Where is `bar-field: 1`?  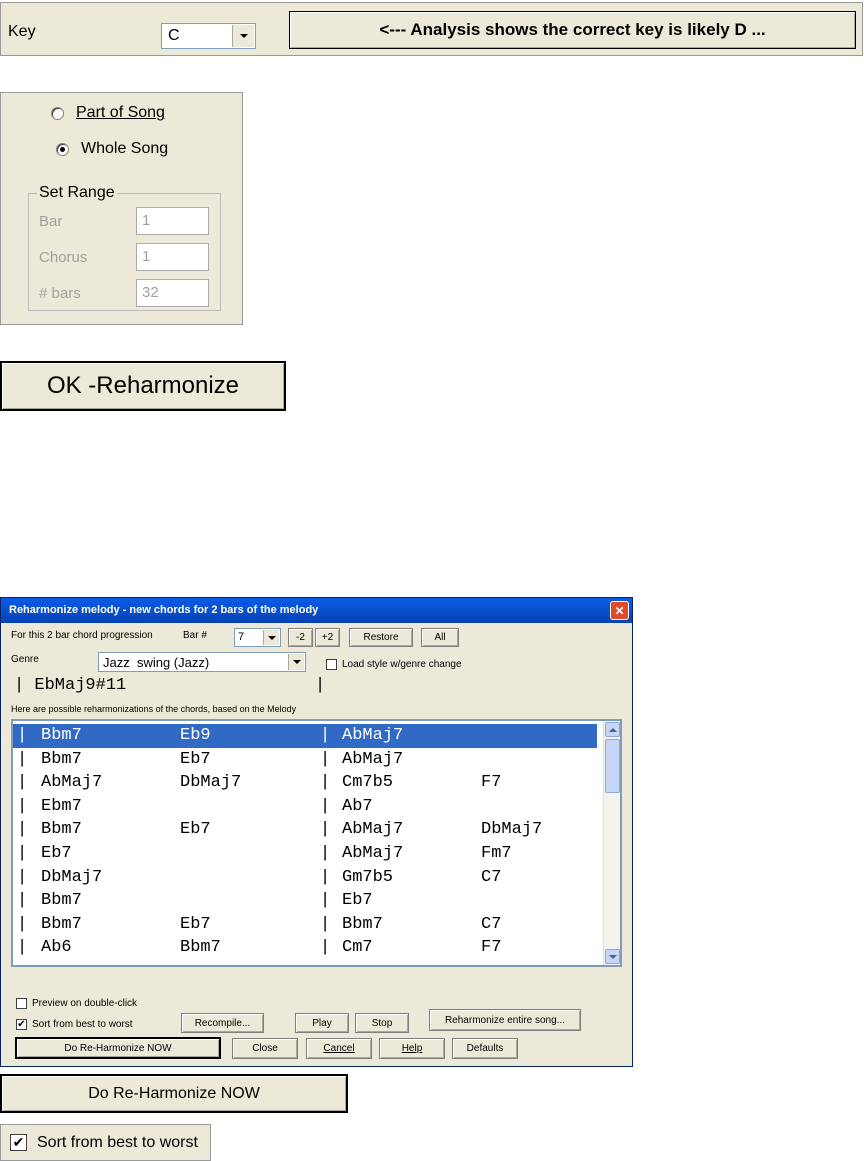 bar-field: 1 is located at coordinates (172, 221).